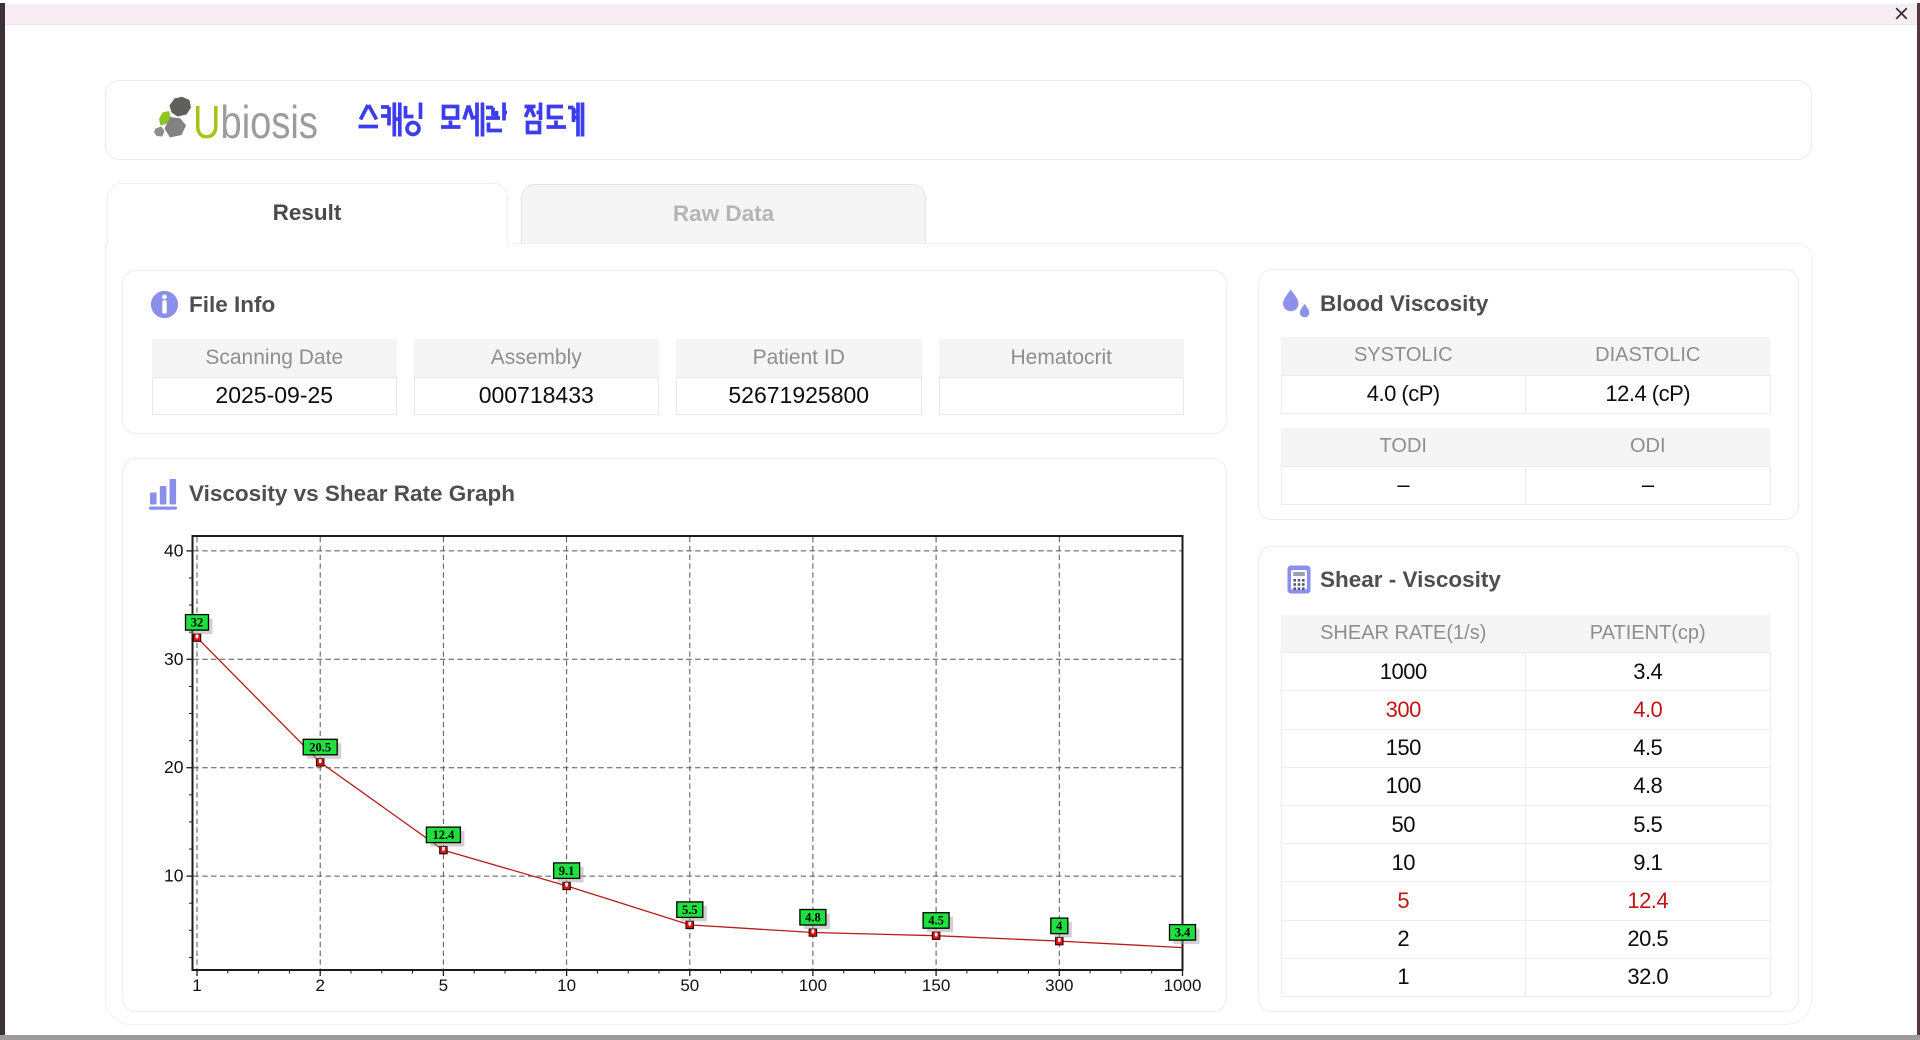 This screenshot has height=1040, width=1920. Describe the element at coordinates (813, 985) in the screenshot. I see `svg-text: 100` at that location.